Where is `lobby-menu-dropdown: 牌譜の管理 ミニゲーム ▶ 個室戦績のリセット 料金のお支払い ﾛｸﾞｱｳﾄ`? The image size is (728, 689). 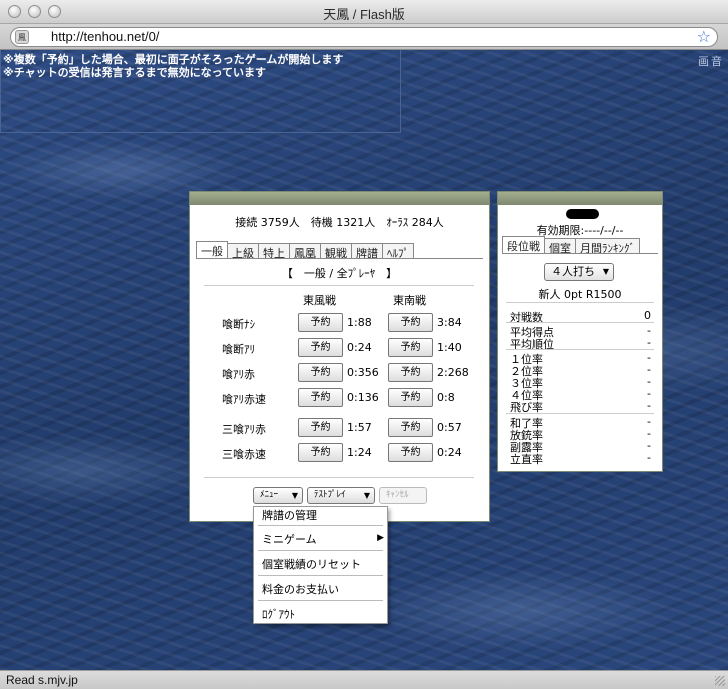
lobby-menu-dropdown: 牌譜の管理 ミニゲーム ▶ 個室戦績のリセット 料金のお支払い ﾛｸﾞｱｳﾄ is located at coordinates (320, 565).